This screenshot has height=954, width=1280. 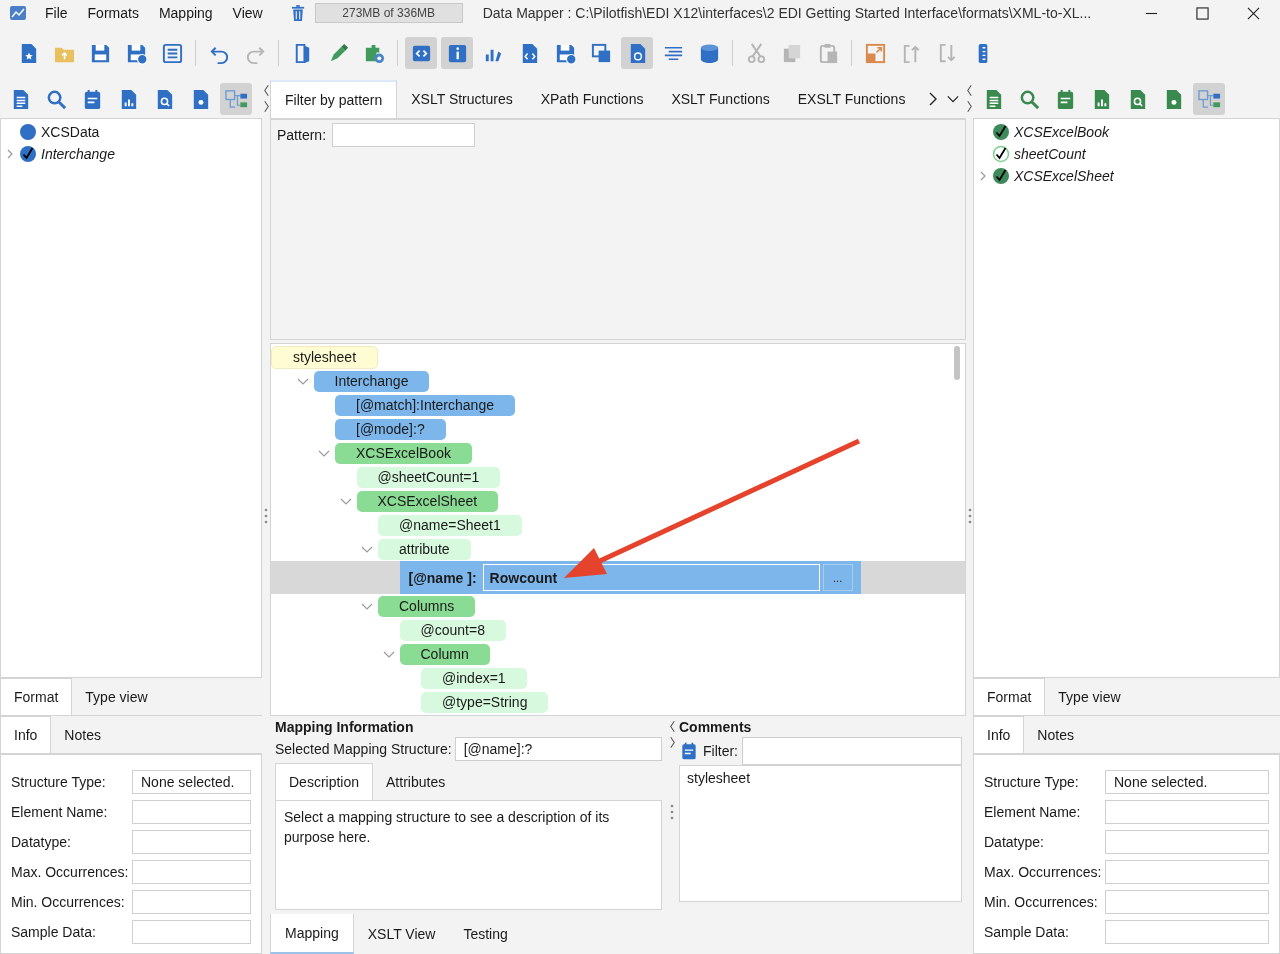 What do you see at coordinates (651, 577) in the screenshot?
I see `value-field: Rowcount` at bounding box center [651, 577].